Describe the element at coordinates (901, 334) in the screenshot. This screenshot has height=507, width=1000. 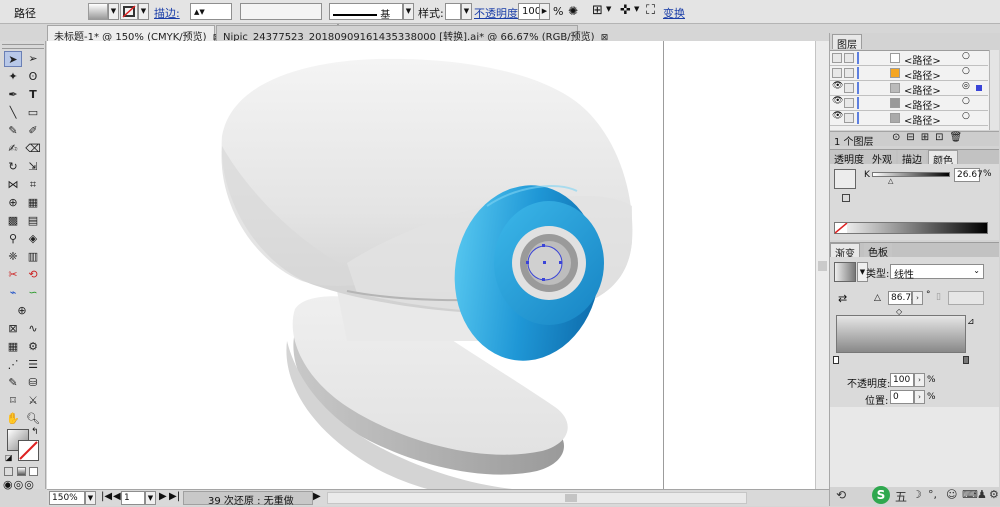
I see `gradient-ramp` at that location.